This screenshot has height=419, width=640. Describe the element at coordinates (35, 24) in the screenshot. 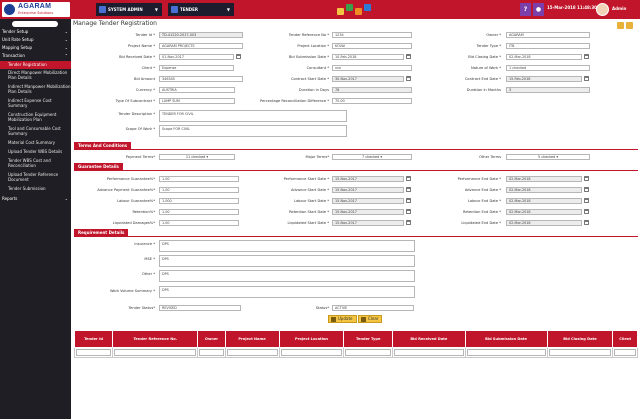

I see `sidebar-search-input` at that location.